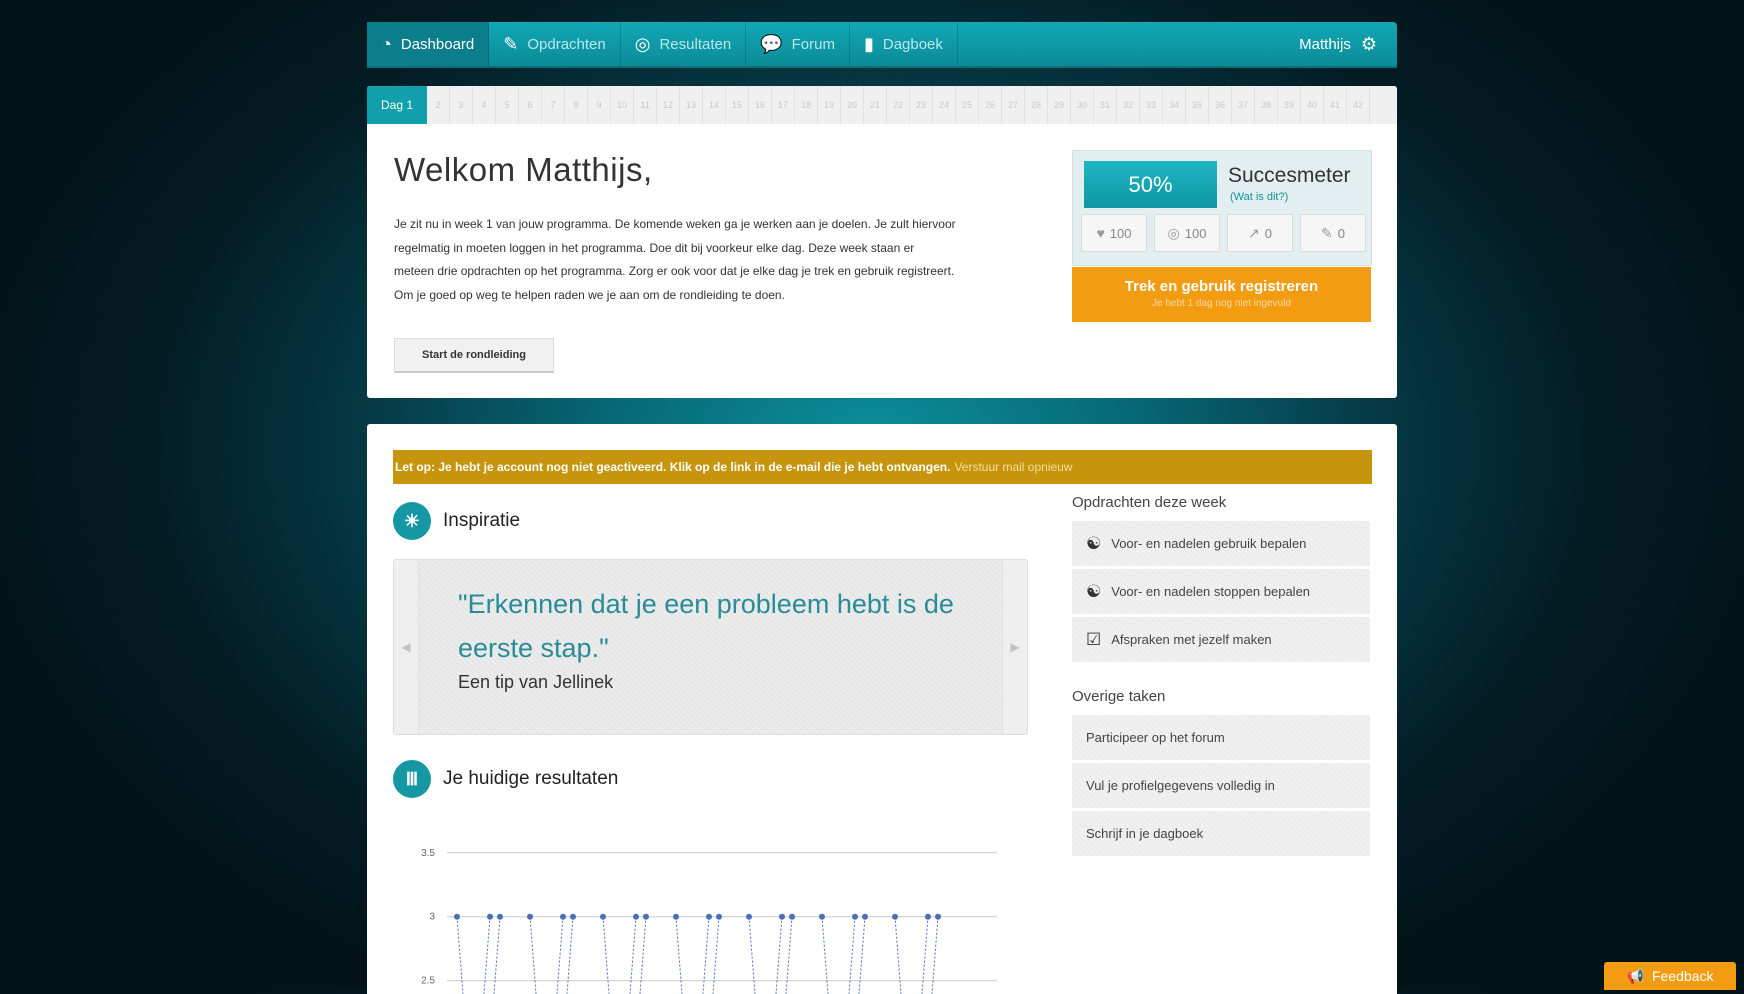 This screenshot has height=994, width=1744. I want to click on day-tab: 18, so click(807, 105).